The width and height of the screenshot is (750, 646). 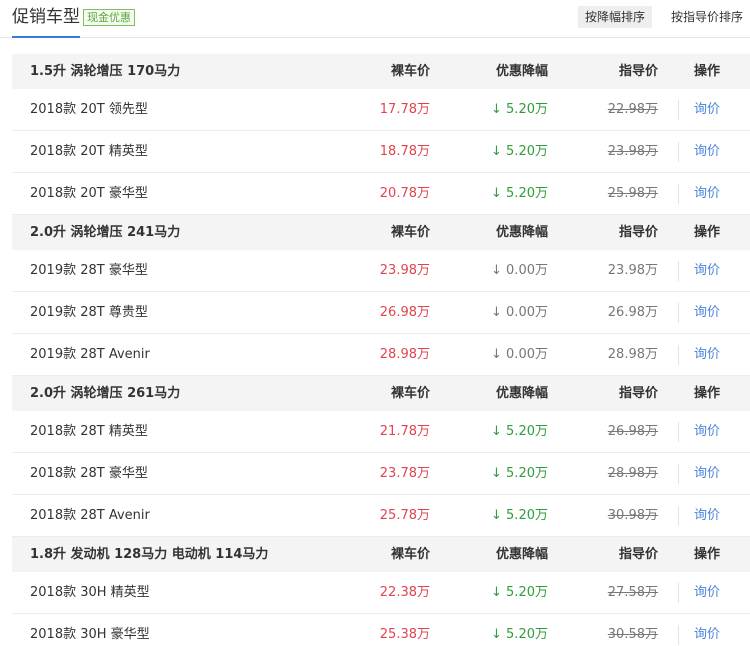 What do you see at coordinates (615, 17) in the screenshot?
I see `sort-by-discount-button: 按降幅排序` at bounding box center [615, 17].